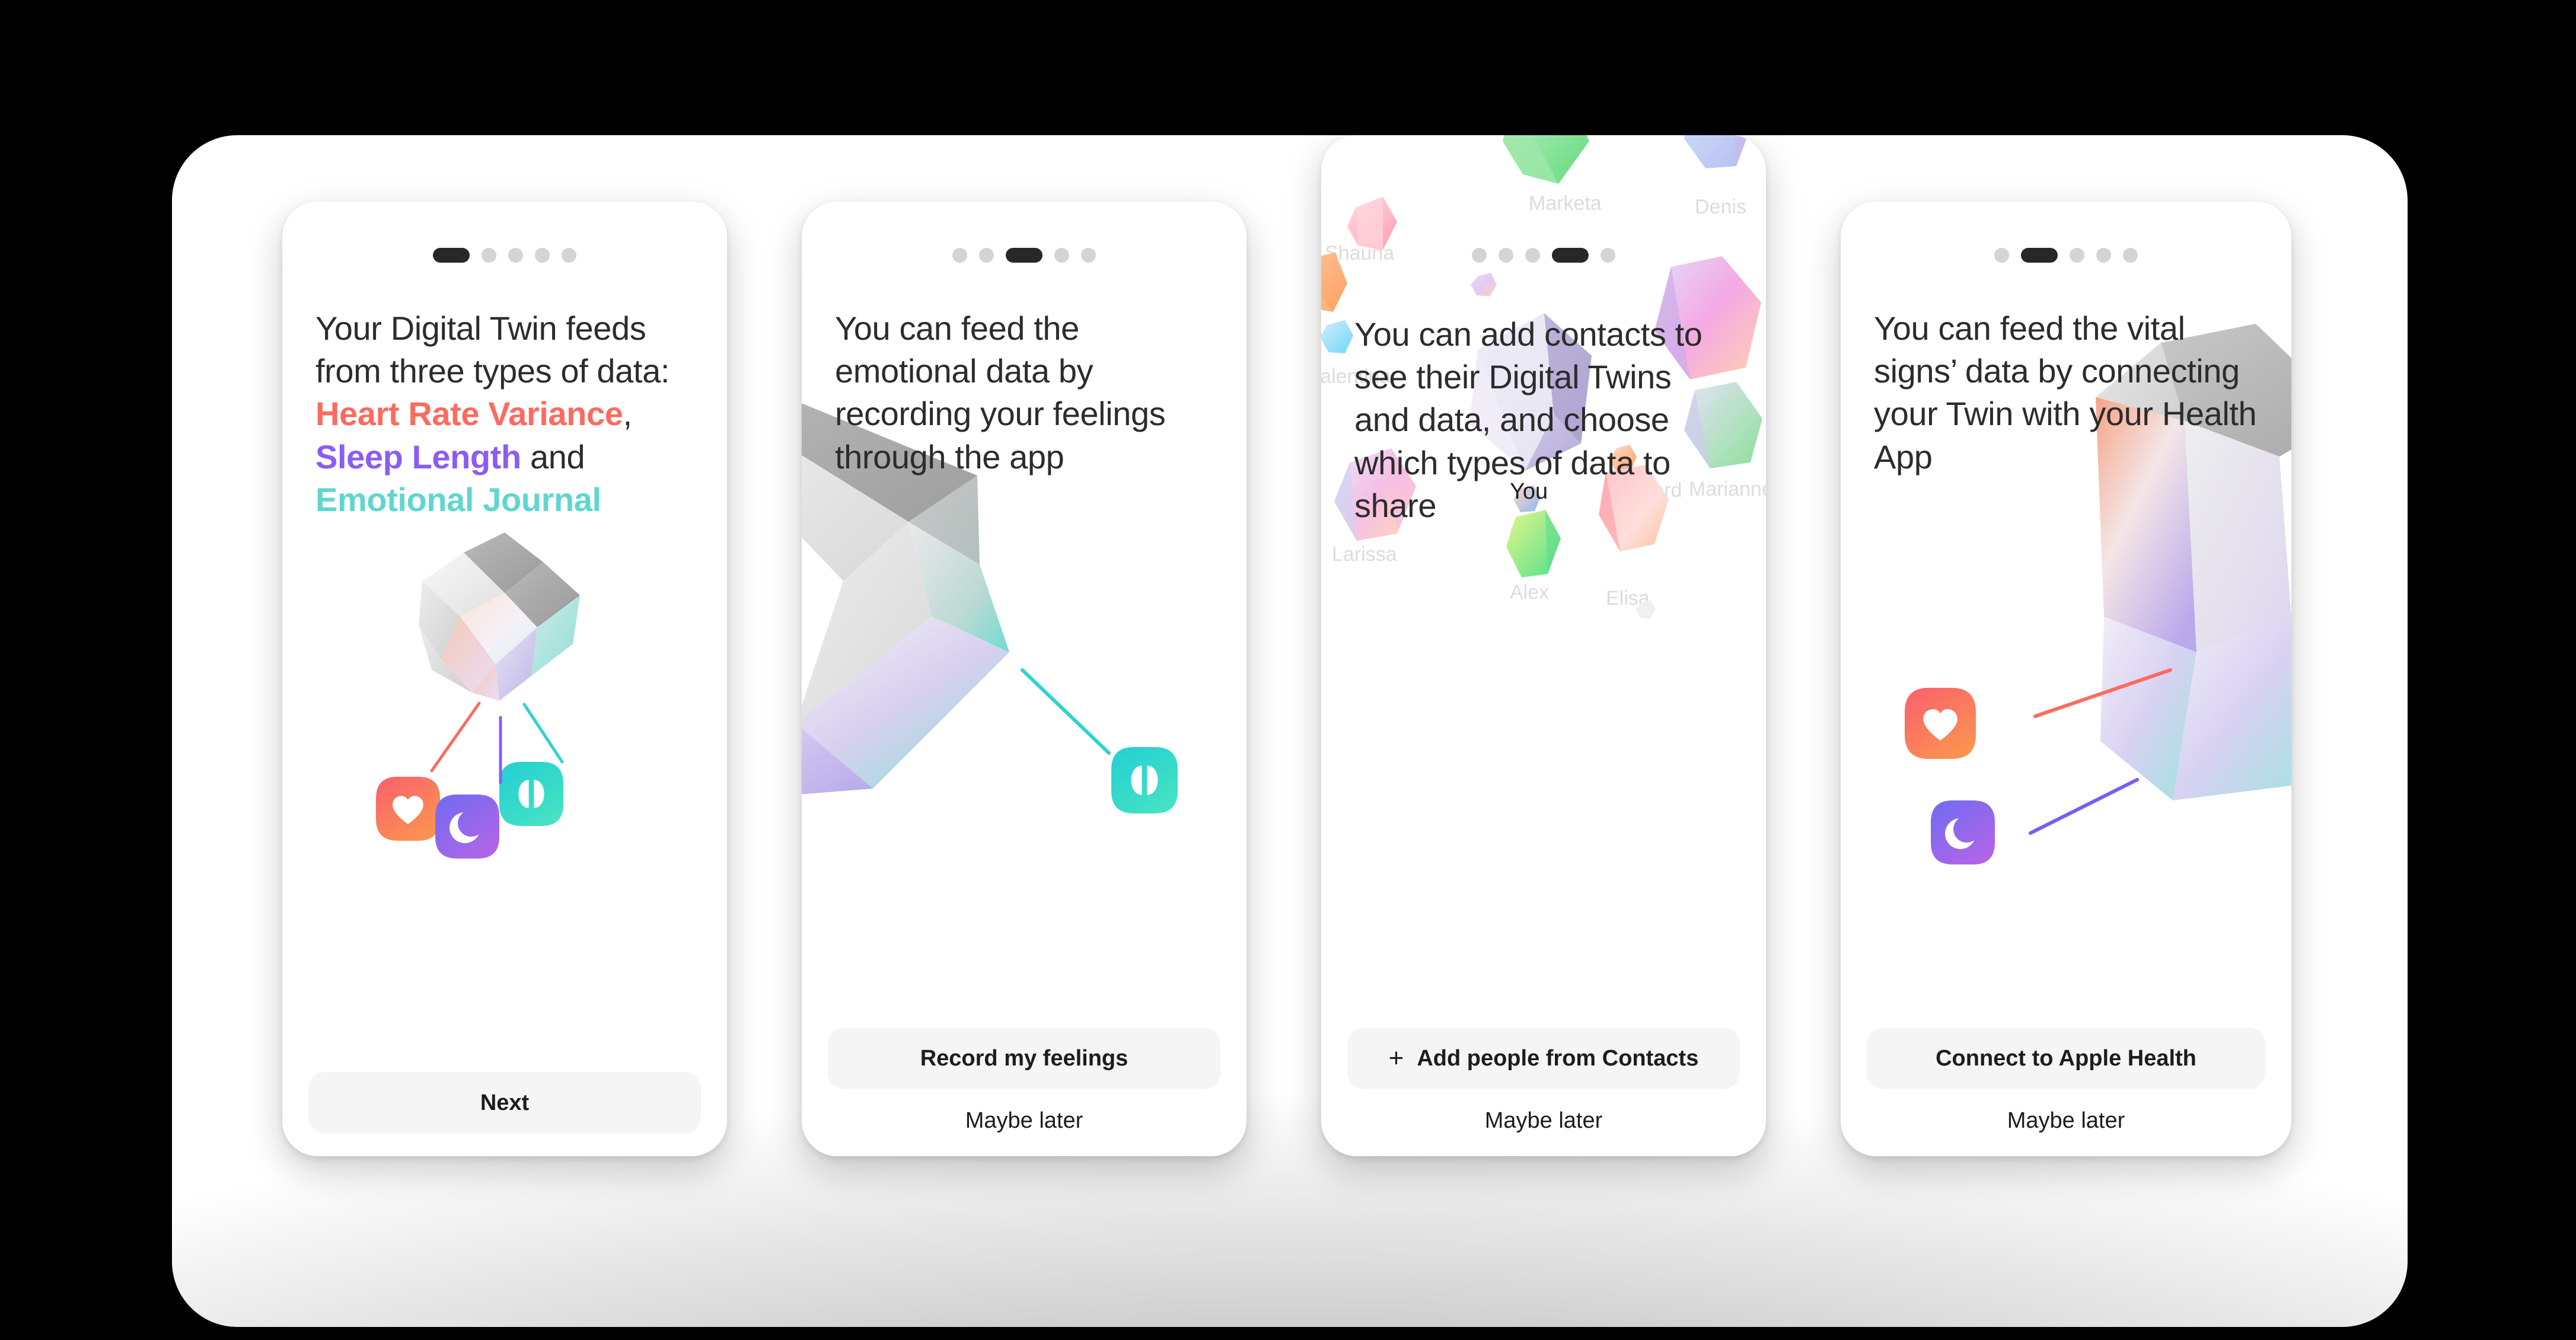 The height and width of the screenshot is (1340, 2576). What do you see at coordinates (1396, 1058) in the screenshot?
I see `plus-icon: +` at bounding box center [1396, 1058].